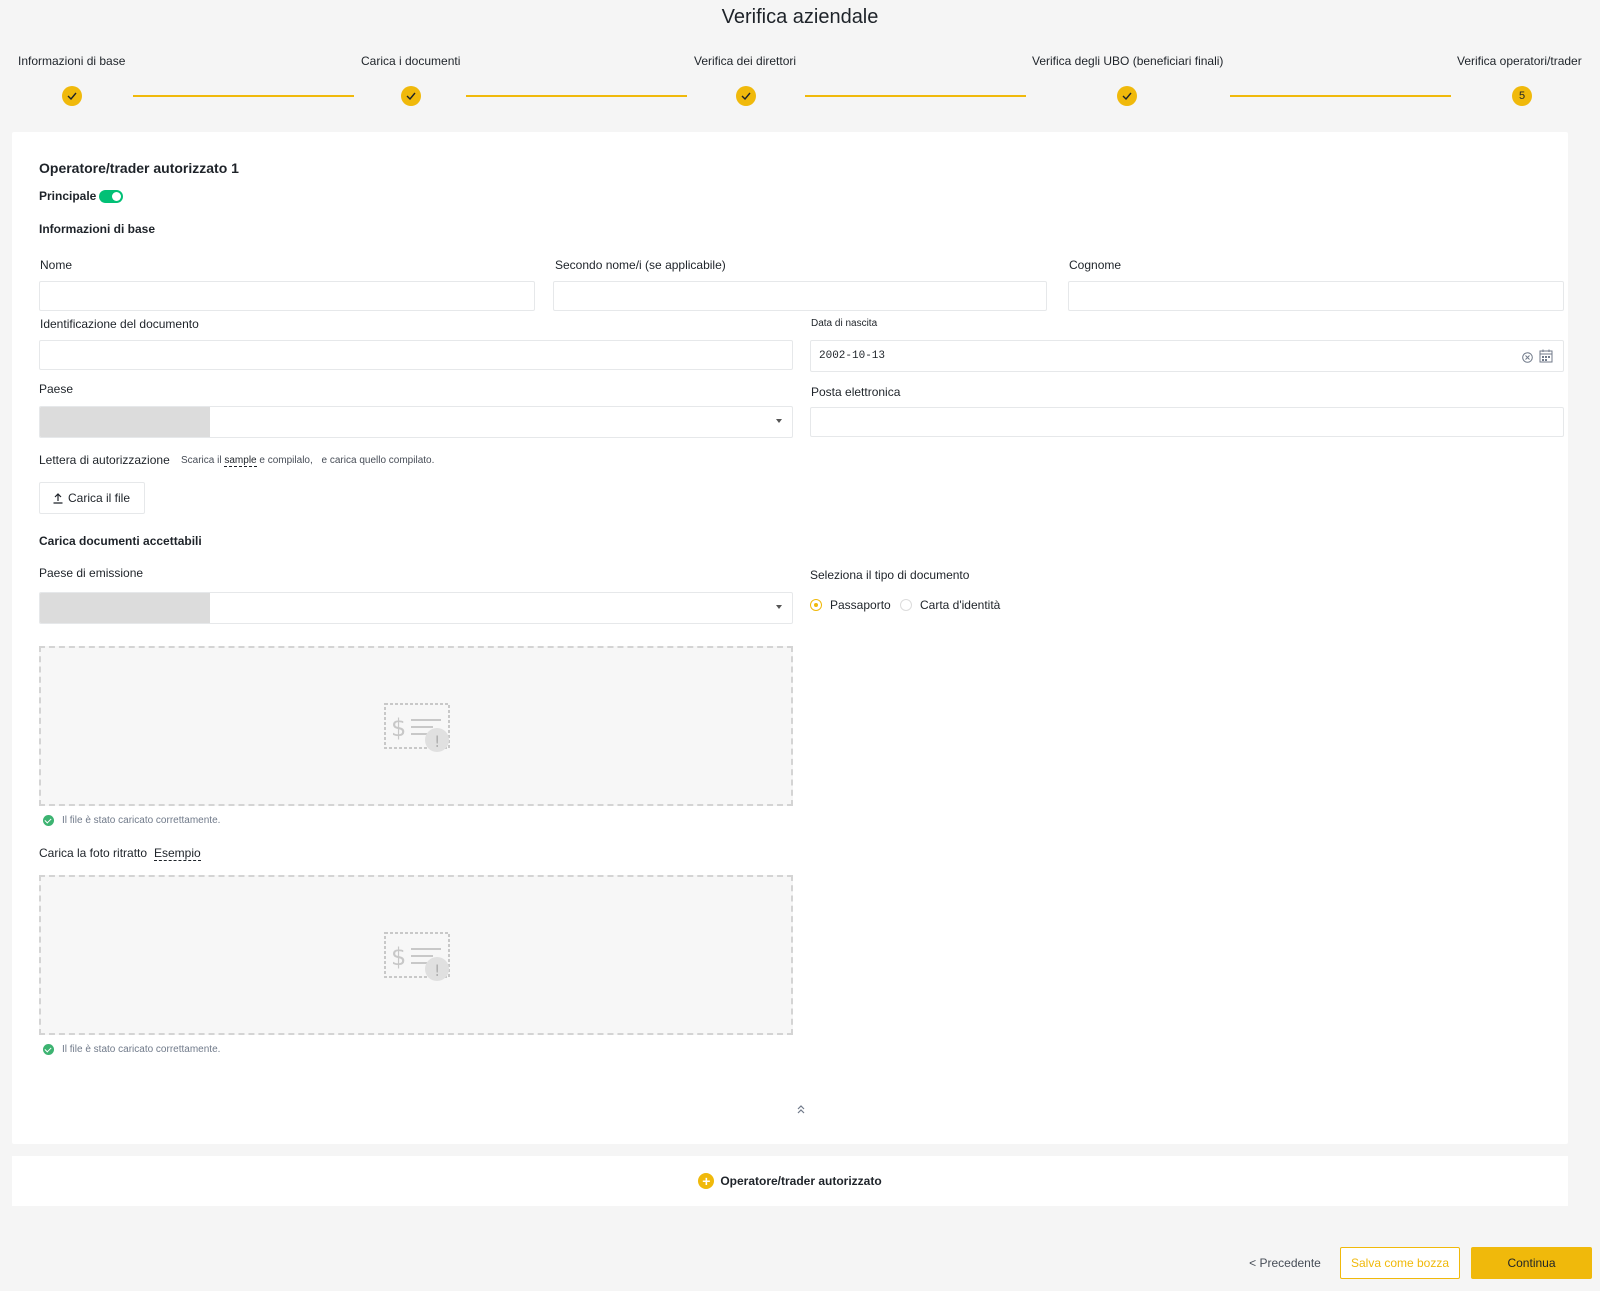 The height and width of the screenshot is (1291, 1600). I want to click on sample-link: sample, so click(240, 461).